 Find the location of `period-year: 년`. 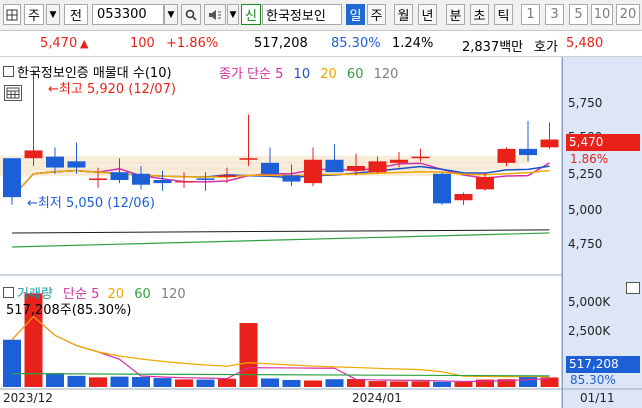

period-year: 년 is located at coordinates (427, 14).